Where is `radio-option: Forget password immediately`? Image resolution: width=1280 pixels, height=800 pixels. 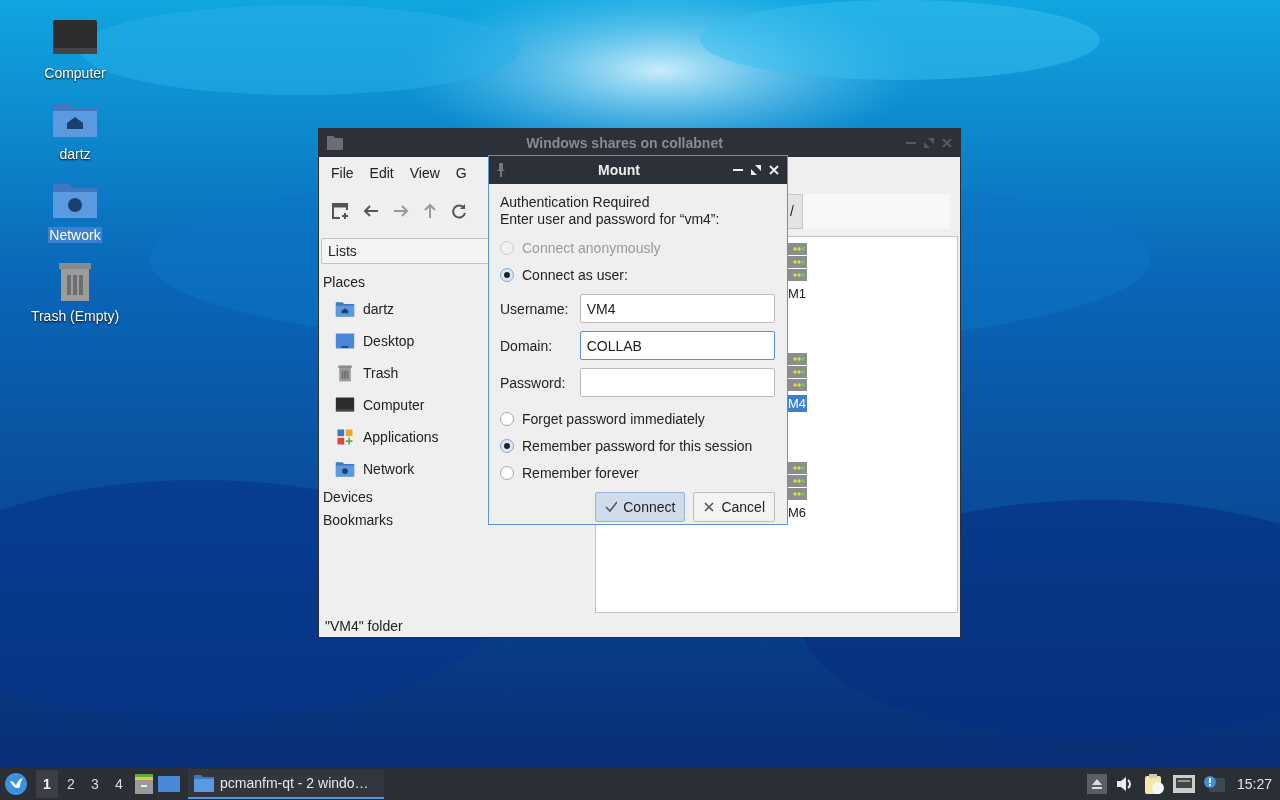
radio-option: Forget password immediately is located at coordinates (637, 418).